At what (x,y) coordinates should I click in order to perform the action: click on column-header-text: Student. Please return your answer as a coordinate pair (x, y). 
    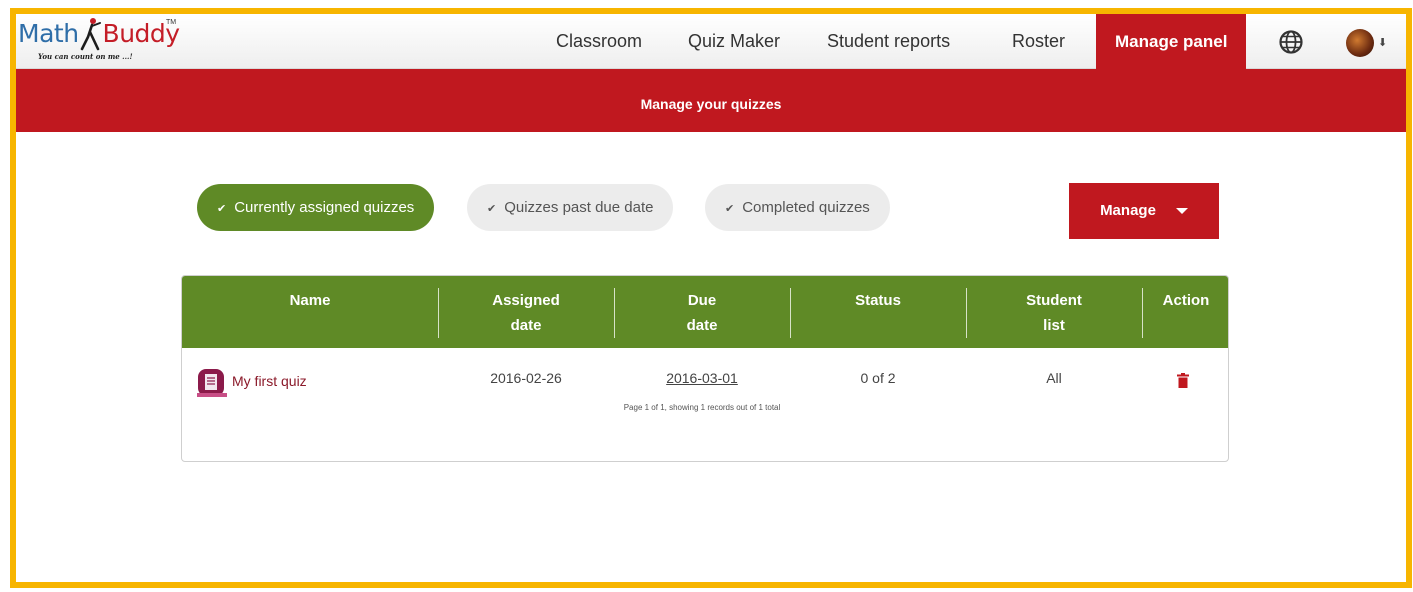
    Looking at the image, I should click on (1054, 300).